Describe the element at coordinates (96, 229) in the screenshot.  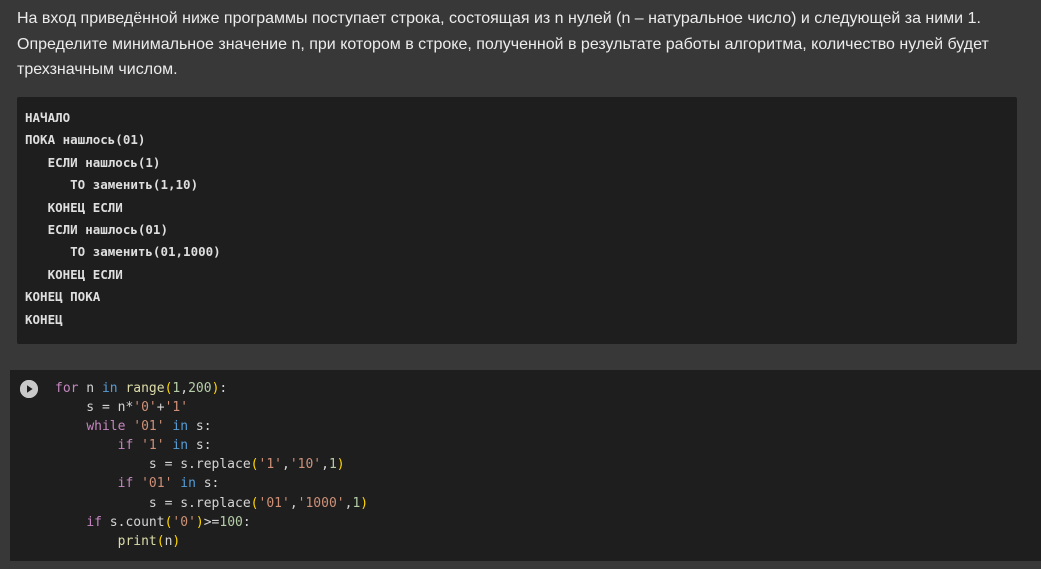
I see `pseudocode-line: ЕСЛИ нашлось(01)` at that location.